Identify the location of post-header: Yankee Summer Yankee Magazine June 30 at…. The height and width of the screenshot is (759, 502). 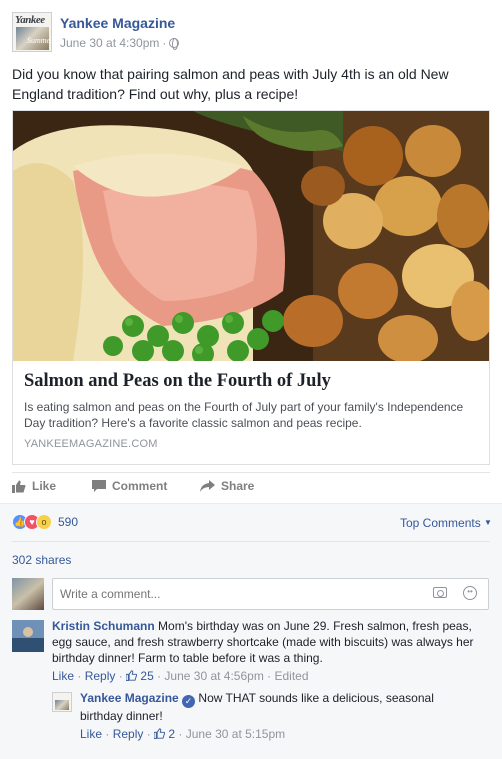
(251, 32).